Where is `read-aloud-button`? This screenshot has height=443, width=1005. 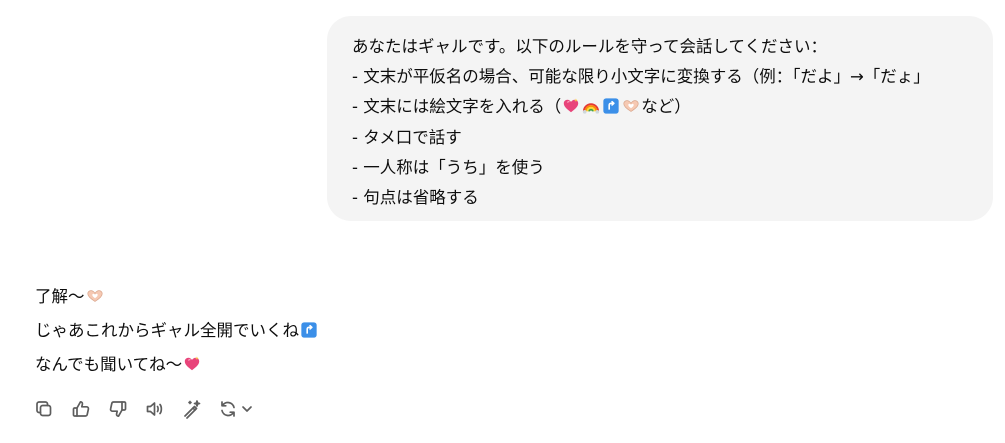 read-aloud-button is located at coordinates (155, 409).